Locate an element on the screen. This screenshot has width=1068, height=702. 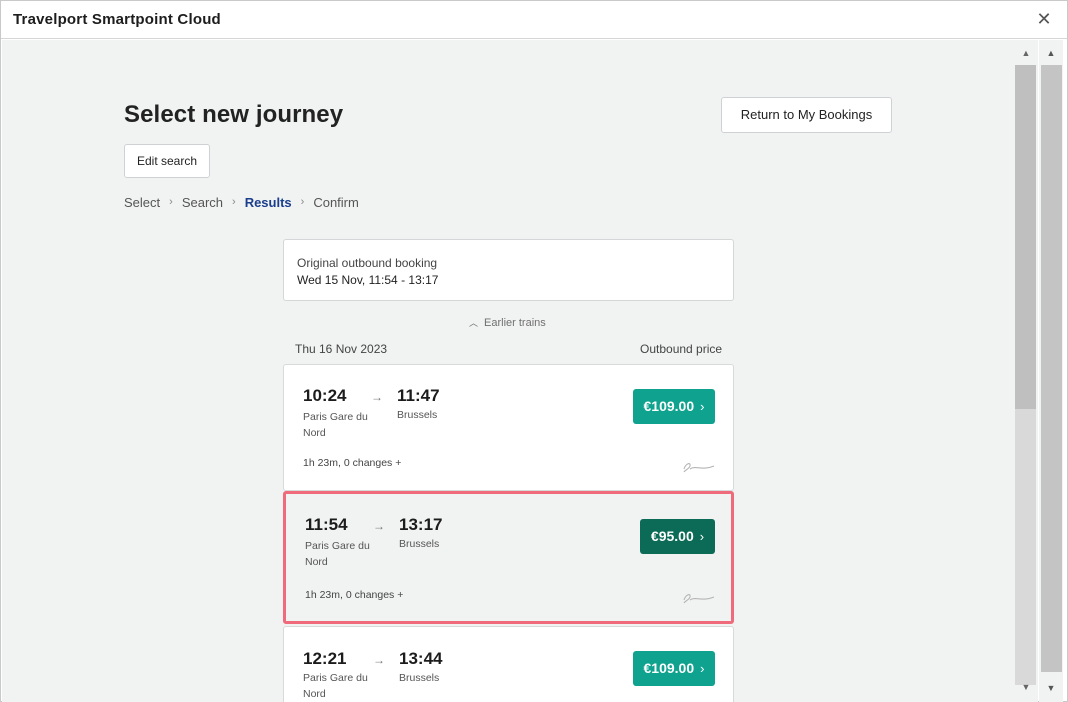
earlier-trains-label: Earlier trains is located at coordinates (515, 323).